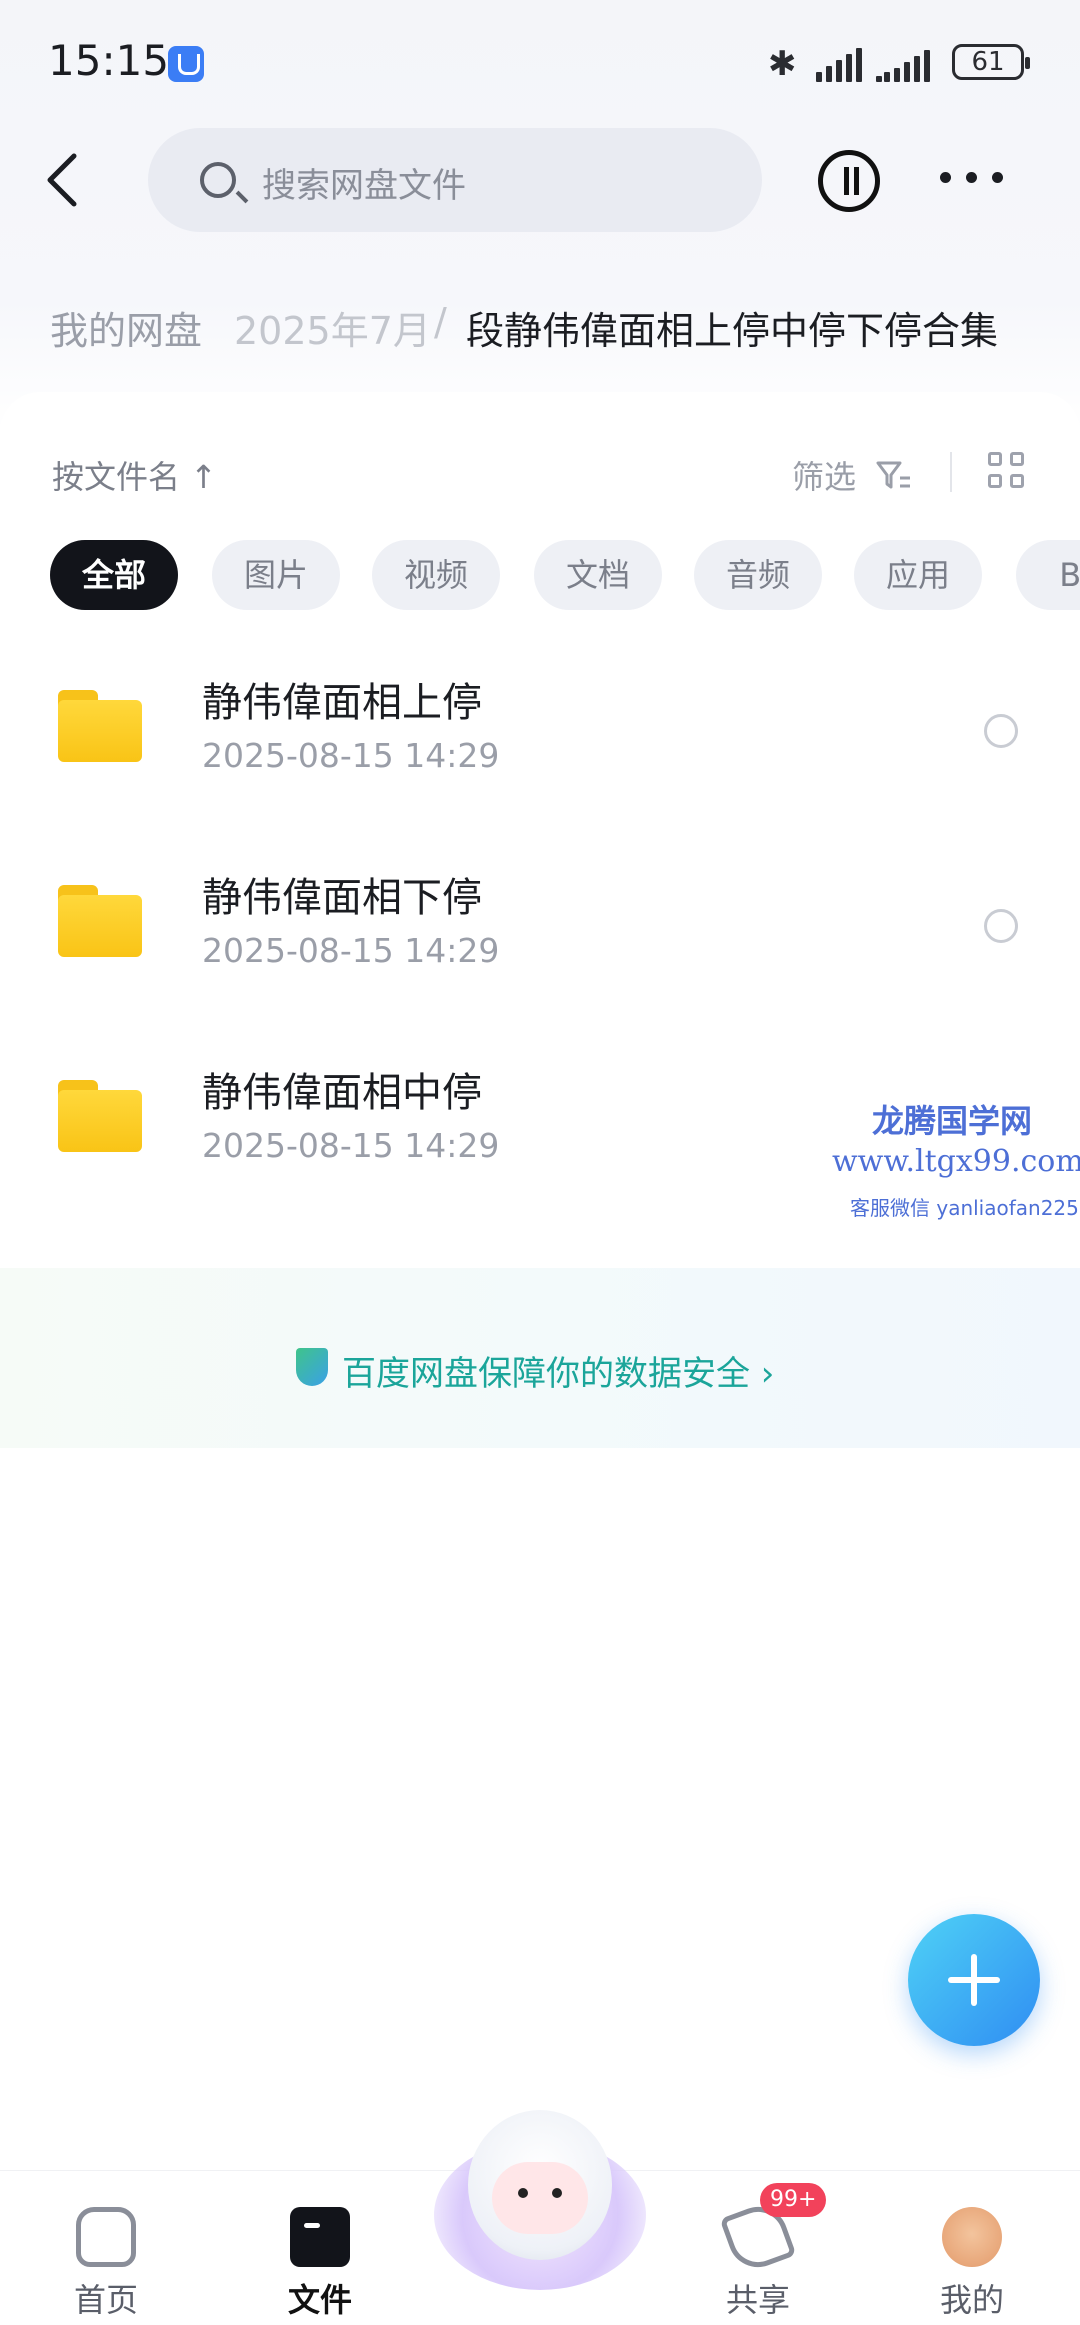  What do you see at coordinates (782, 64) in the screenshot?
I see `bluetooth-icon: ✱` at bounding box center [782, 64].